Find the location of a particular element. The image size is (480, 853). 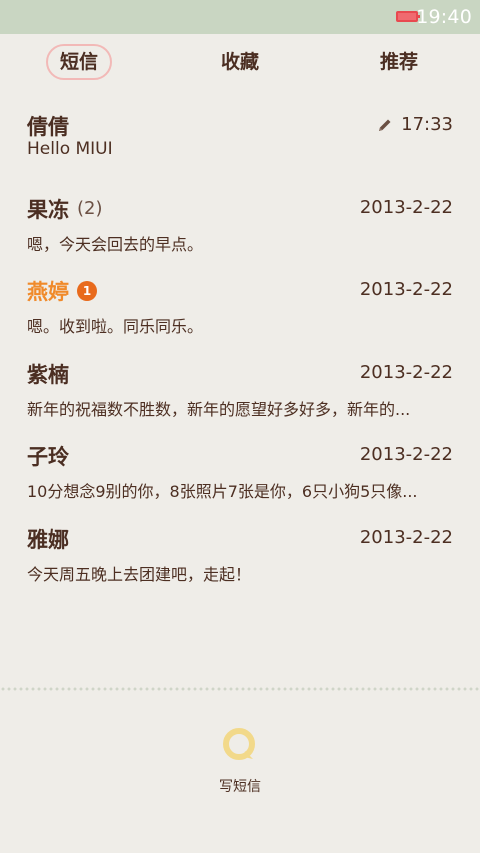

contact-name-line: 倩倩 is located at coordinates (48, 126).